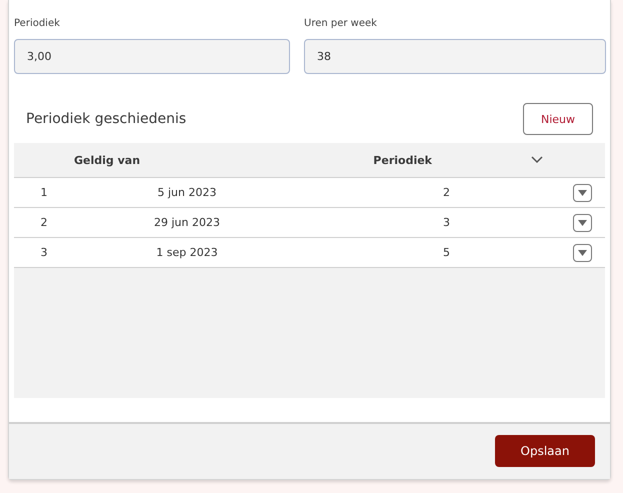 The image size is (623, 493). Describe the element at coordinates (44, 252) in the screenshot. I see `row-number: 3` at that location.